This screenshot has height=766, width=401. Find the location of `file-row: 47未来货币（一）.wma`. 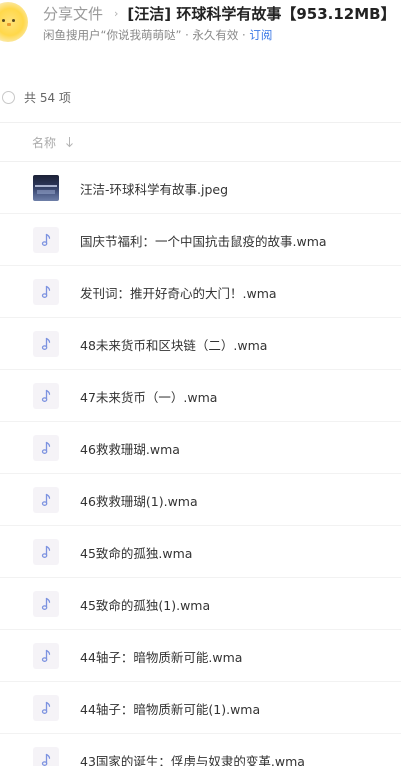

file-row: 47未来货币（一）.wma is located at coordinates (200, 396).